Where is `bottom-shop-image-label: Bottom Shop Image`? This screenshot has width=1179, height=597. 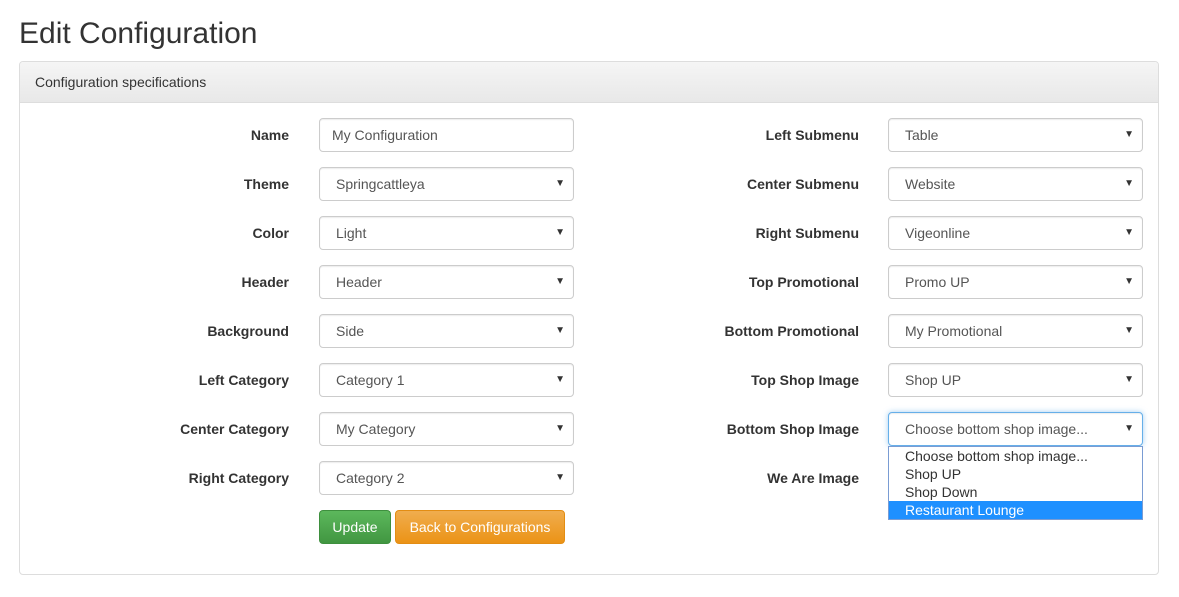 bottom-shop-image-label: Bottom Shop Image is located at coordinates (792, 429).